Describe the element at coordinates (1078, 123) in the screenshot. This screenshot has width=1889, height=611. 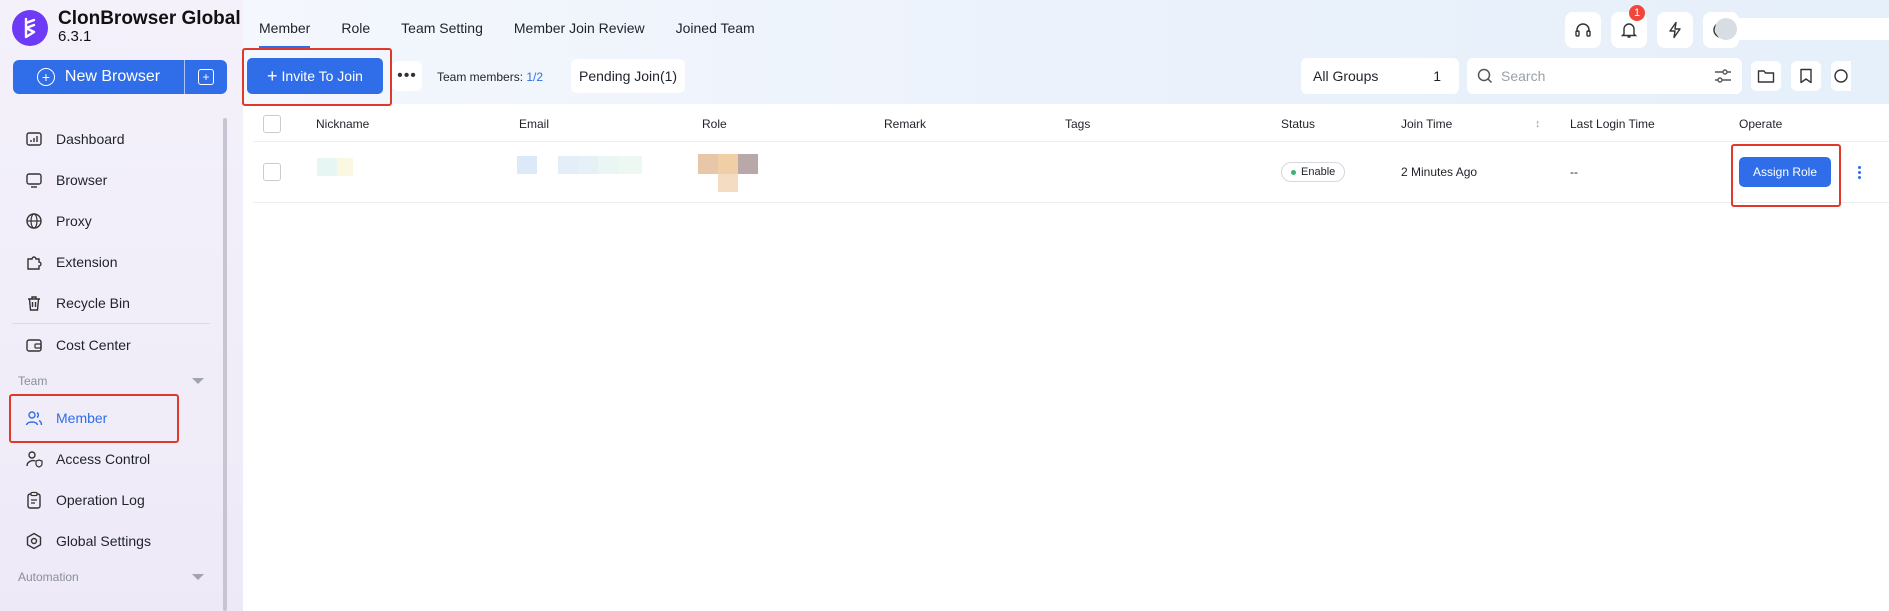
I see `header-tags: Tags` at that location.